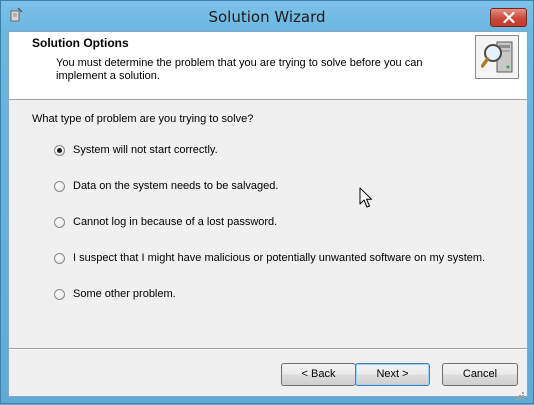  I want to click on close-button, so click(508, 17).